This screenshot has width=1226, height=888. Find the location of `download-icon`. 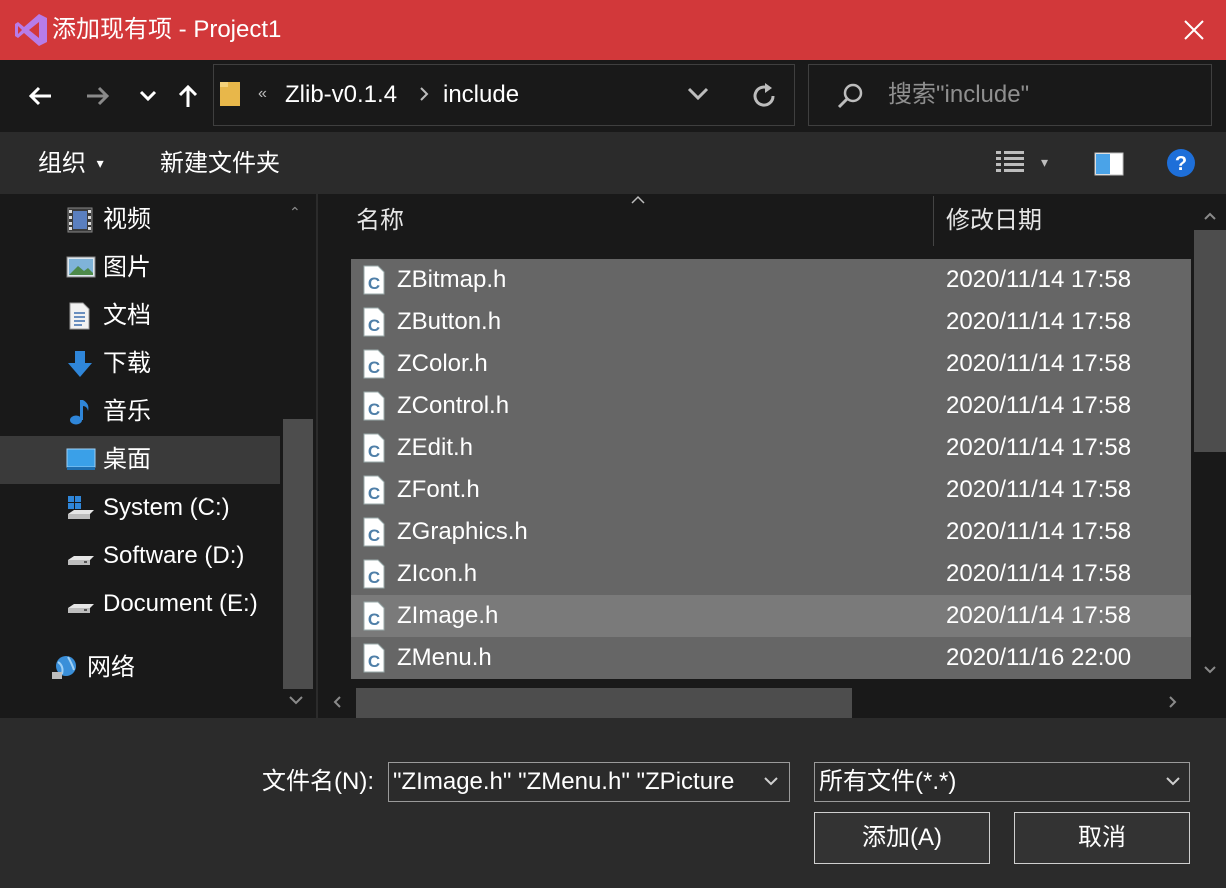

download-icon is located at coordinates (81, 364).